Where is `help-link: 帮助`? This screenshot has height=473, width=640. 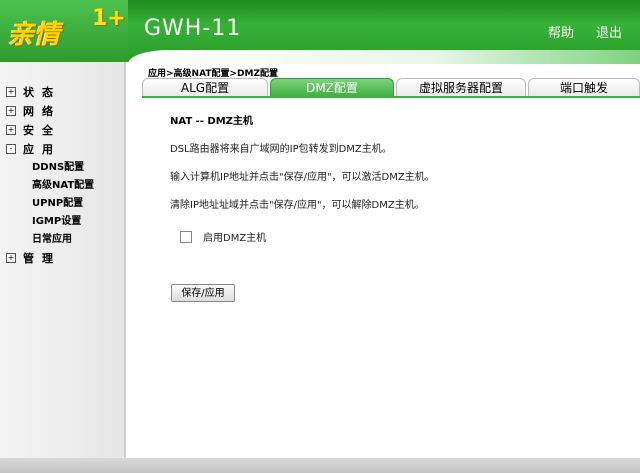
help-link: 帮助 is located at coordinates (561, 31).